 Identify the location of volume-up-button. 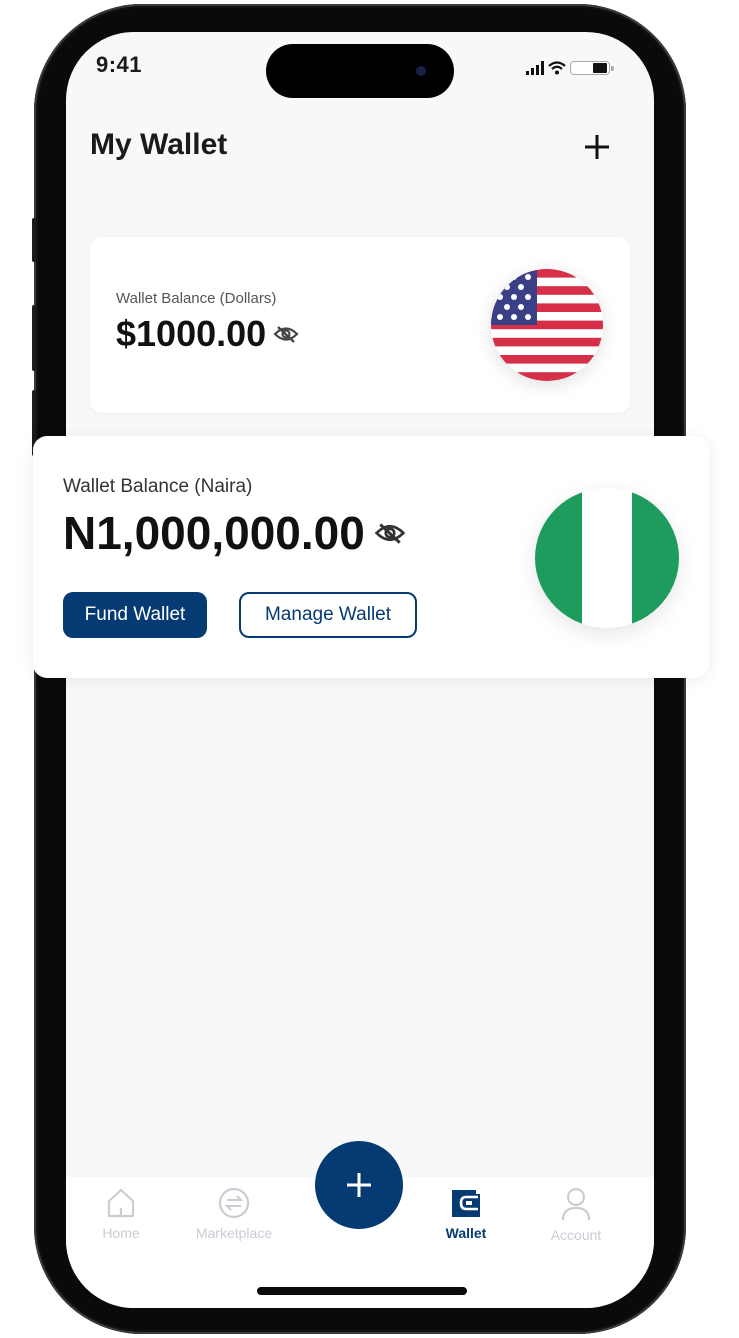
(34, 338).